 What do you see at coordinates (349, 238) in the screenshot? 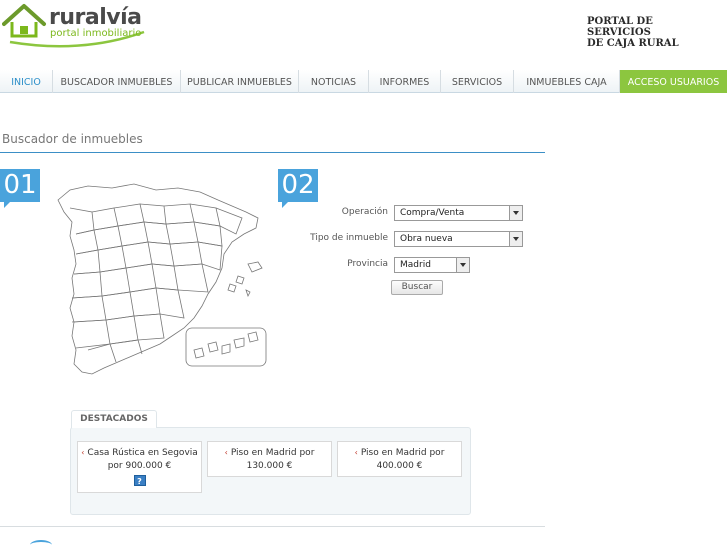
I see `tipo-inmueble-label: Tipo de inmueble` at bounding box center [349, 238].